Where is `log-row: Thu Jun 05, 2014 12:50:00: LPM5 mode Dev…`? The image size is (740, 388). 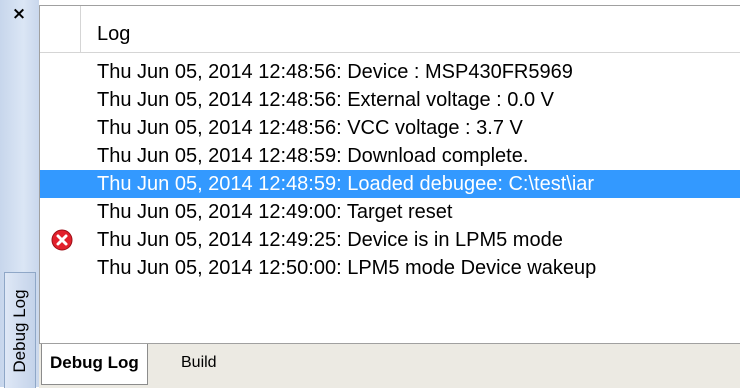 log-row: Thu Jun 05, 2014 12:50:00: LPM5 mode Dev… is located at coordinates (390, 268).